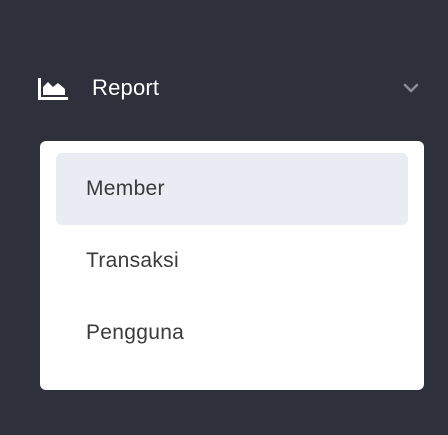 The width and height of the screenshot is (448, 435). Describe the element at coordinates (232, 261) in the screenshot. I see `submenu-item-transaksi: Transaksi` at that location.